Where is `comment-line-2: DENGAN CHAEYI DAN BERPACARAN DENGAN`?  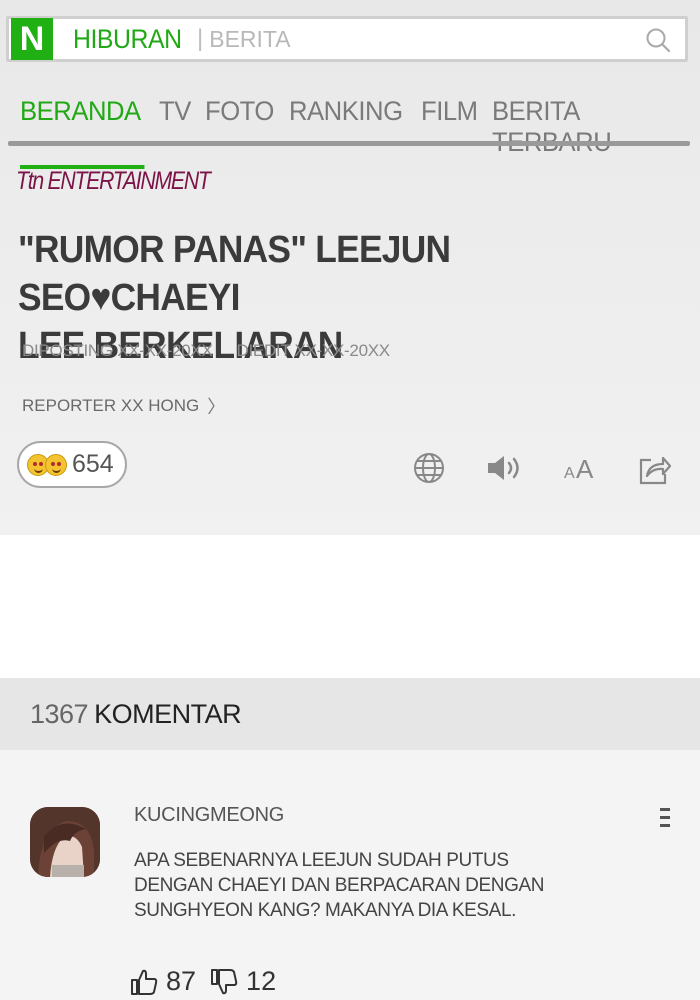
comment-line-2: DENGAN CHAEYI DAN BERPACARAN DENGAN is located at coordinates (339, 885).